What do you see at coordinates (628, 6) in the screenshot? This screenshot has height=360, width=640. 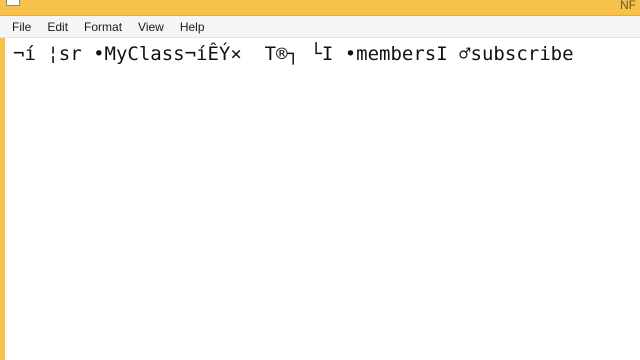 I see `window-title: NF` at bounding box center [628, 6].